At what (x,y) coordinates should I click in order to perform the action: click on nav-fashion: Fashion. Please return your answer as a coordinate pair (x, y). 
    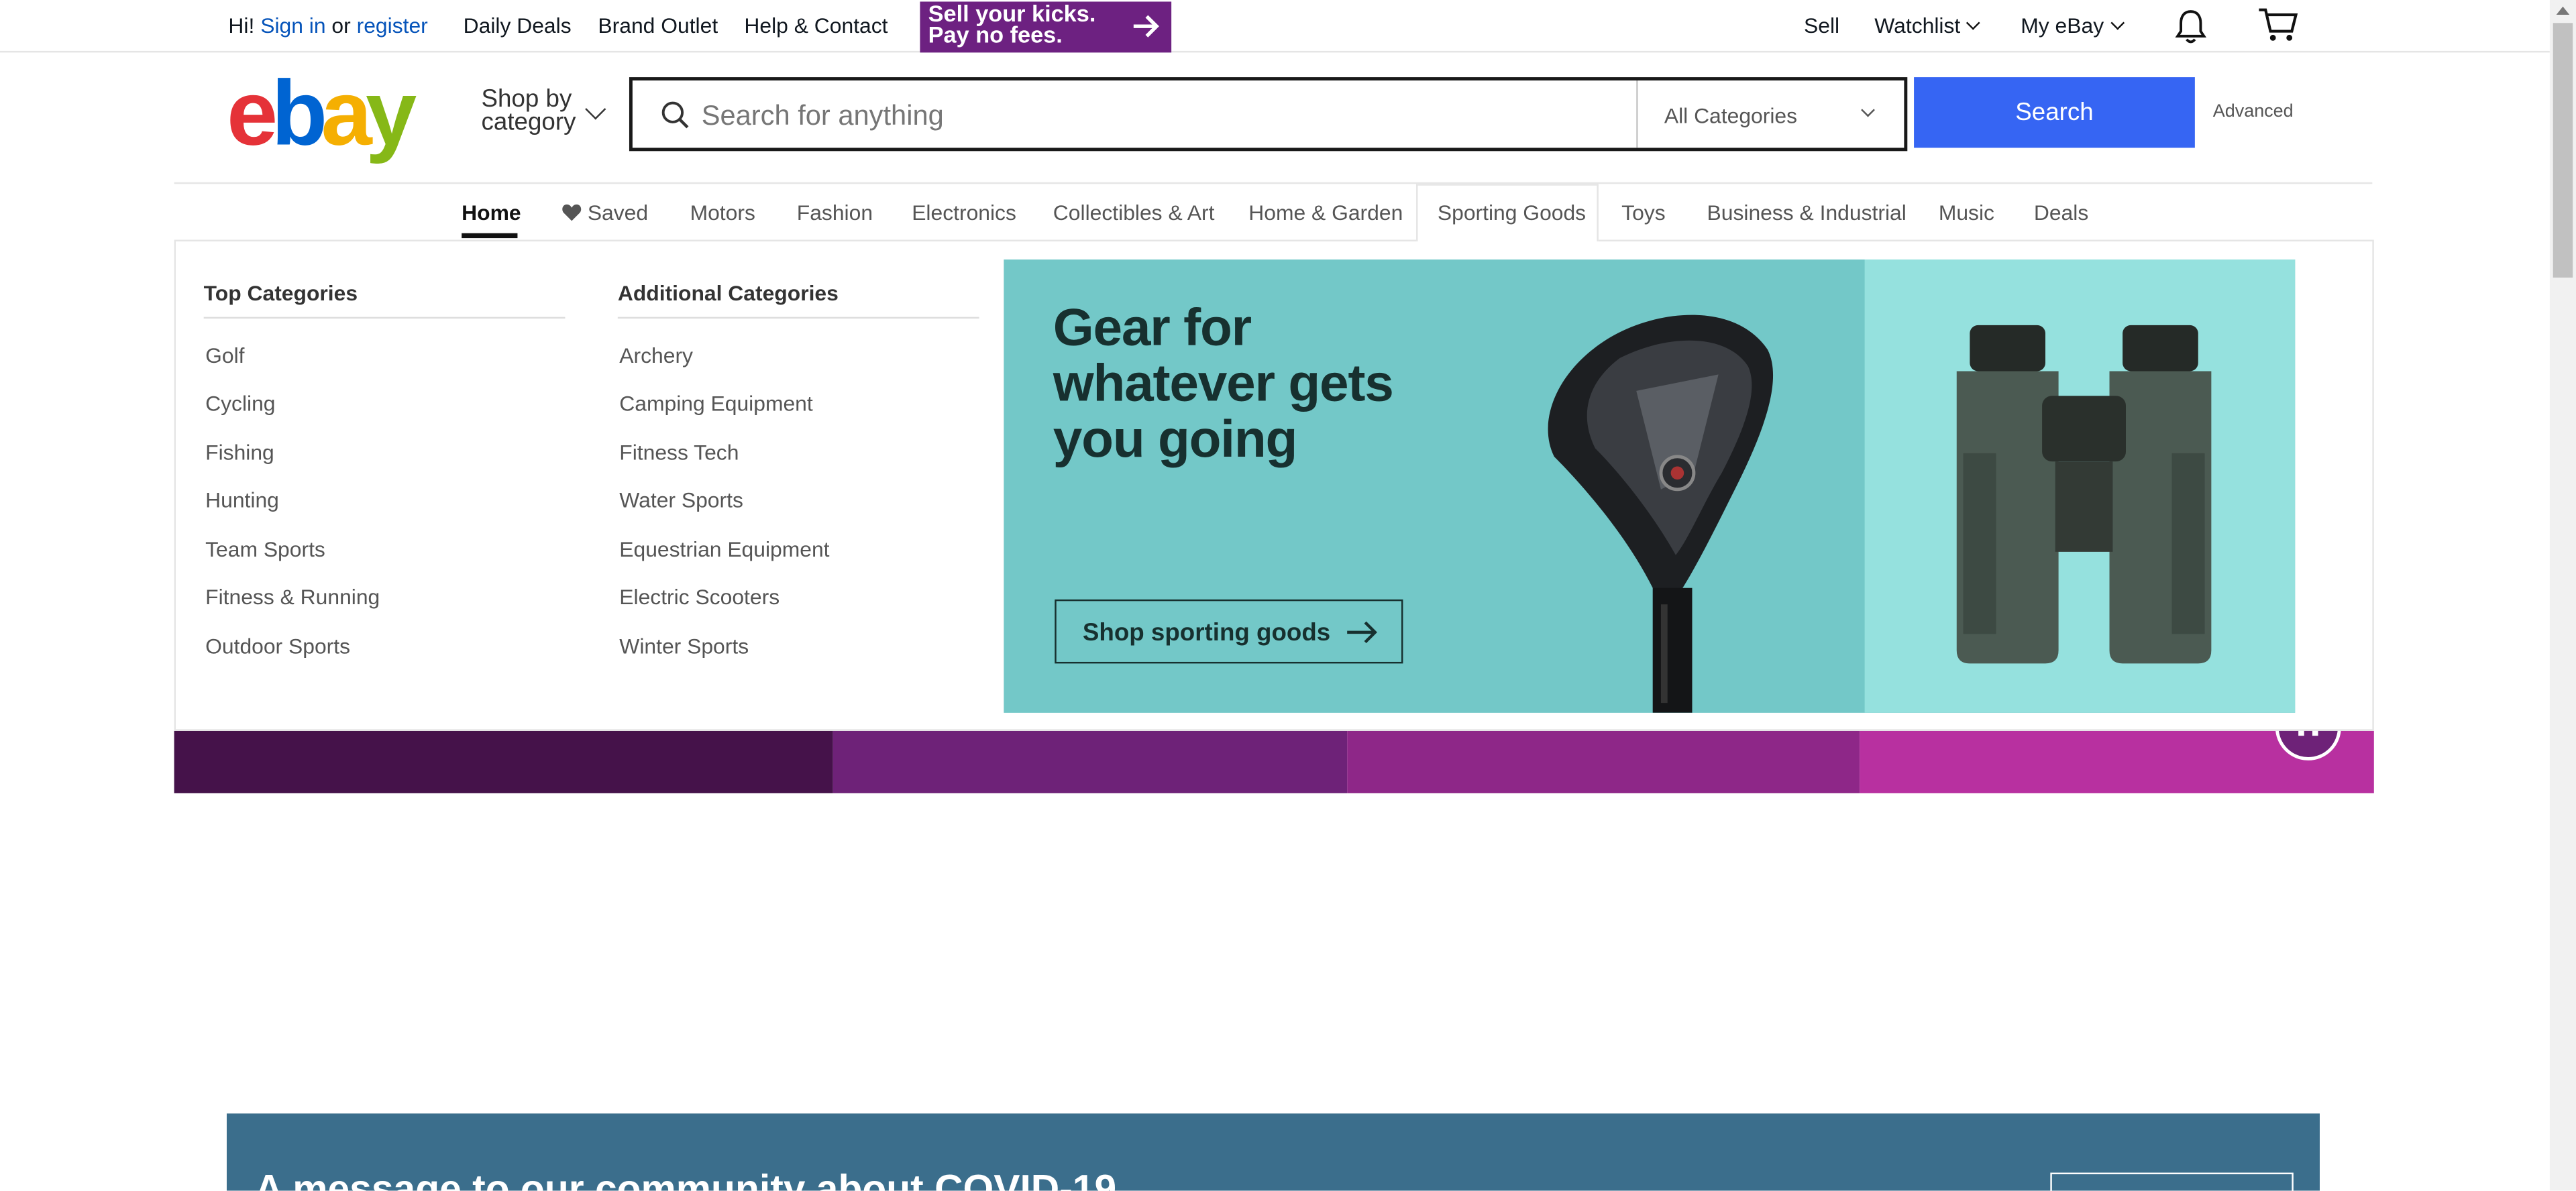
    Looking at the image, I should click on (835, 213).